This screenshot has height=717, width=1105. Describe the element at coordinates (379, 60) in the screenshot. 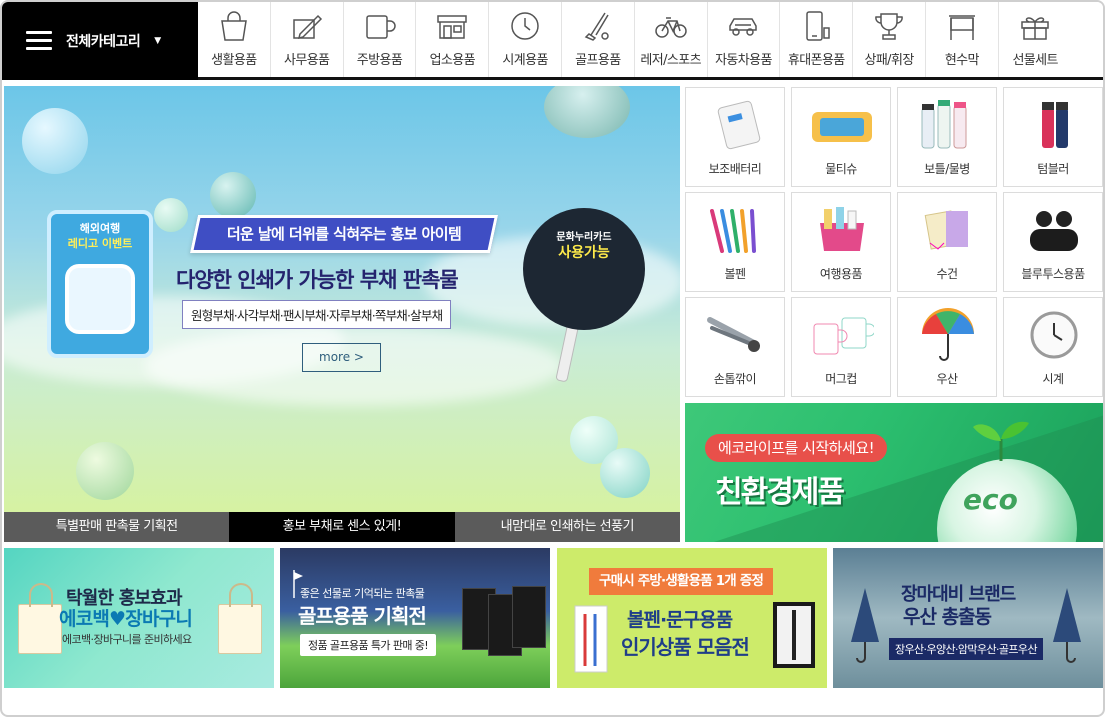

I see `category-label: 주방용품` at that location.